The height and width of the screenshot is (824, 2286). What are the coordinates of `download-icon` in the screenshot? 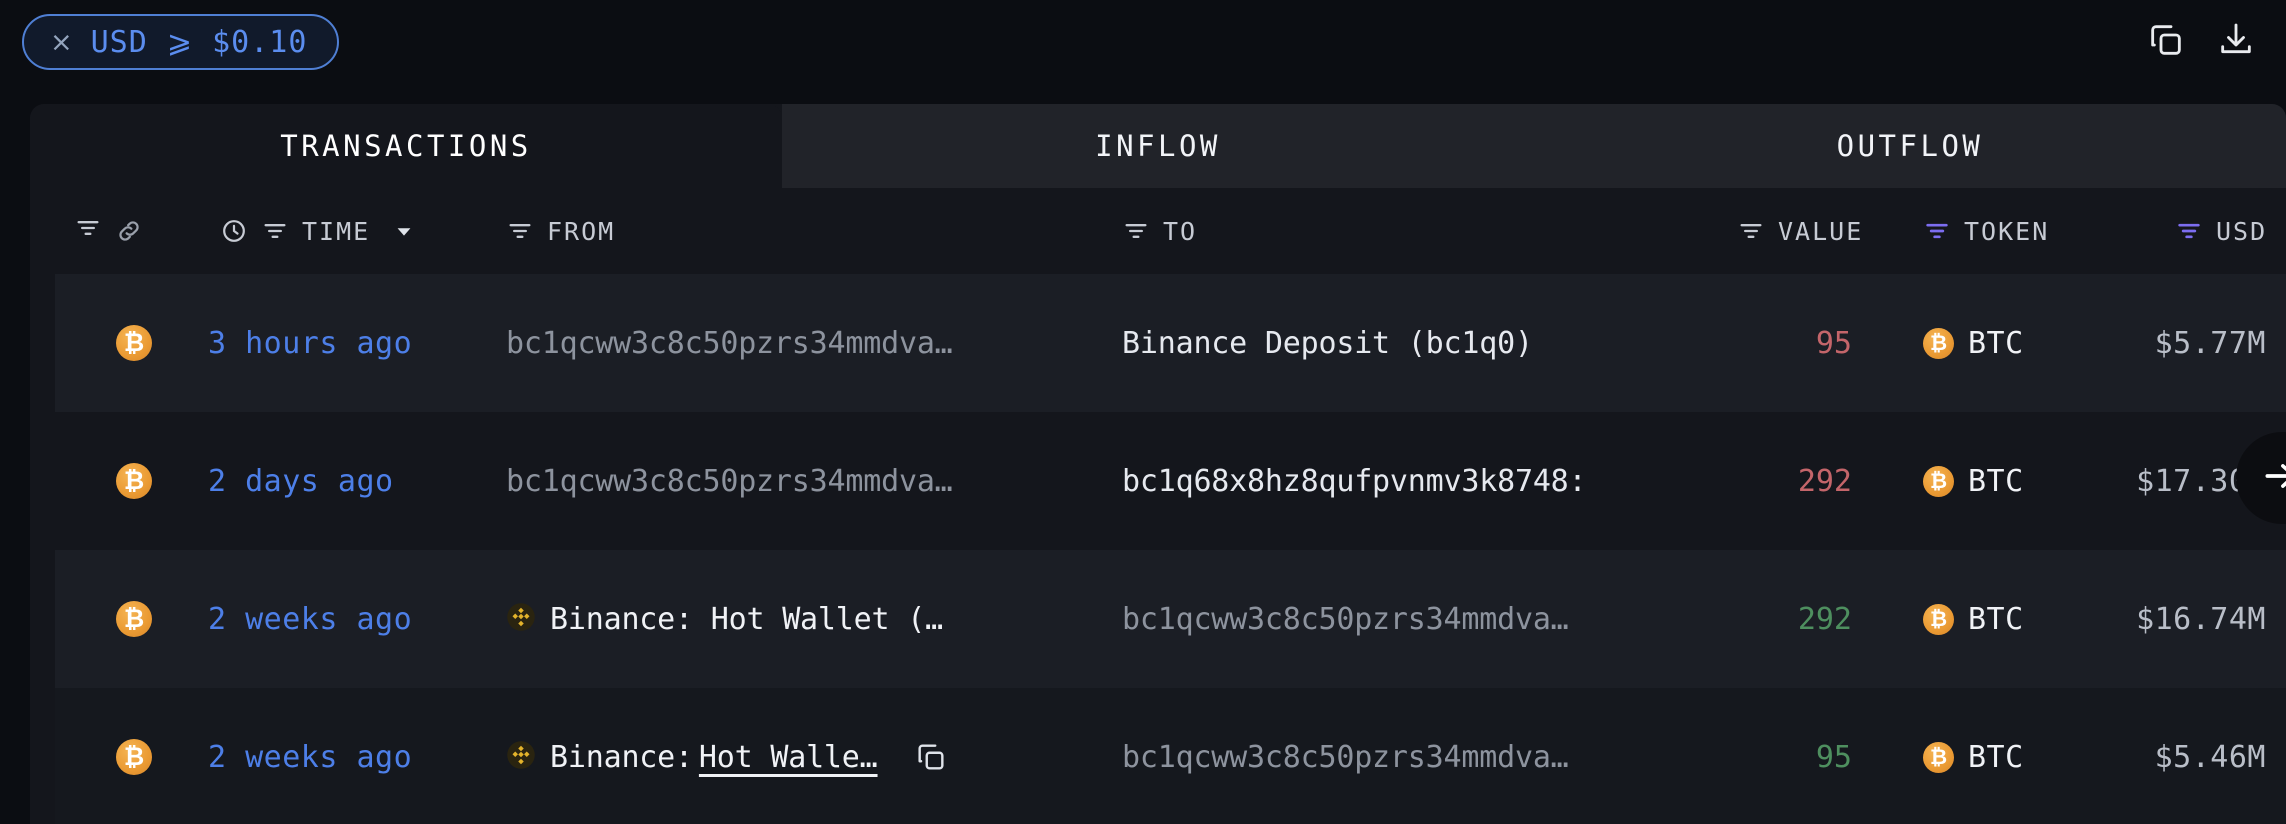 It's located at (2236, 42).